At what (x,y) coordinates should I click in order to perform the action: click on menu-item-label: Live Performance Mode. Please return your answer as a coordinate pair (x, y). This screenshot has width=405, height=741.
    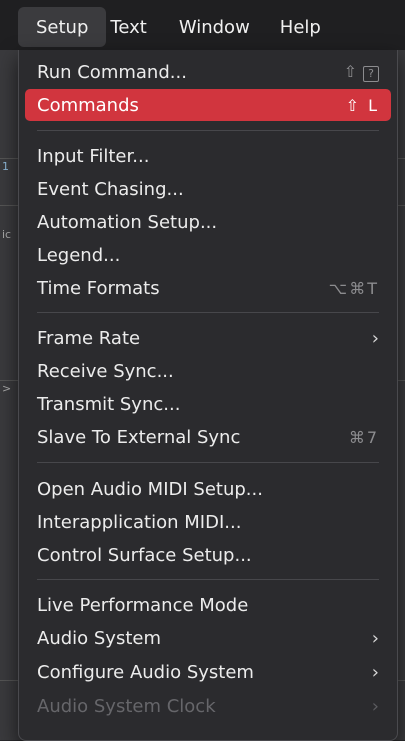
    Looking at the image, I should click on (143, 605).